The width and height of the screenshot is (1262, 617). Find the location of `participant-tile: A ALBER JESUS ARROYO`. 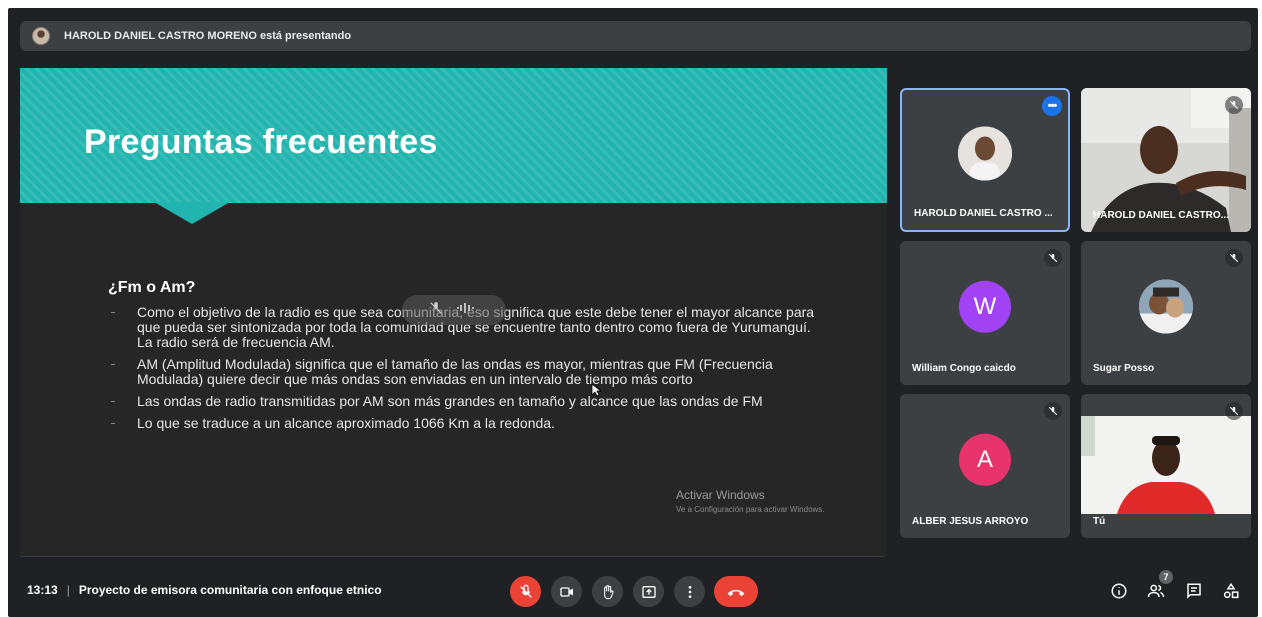

participant-tile: A ALBER JESUS ARROYO is located at coordinates (985, 466).